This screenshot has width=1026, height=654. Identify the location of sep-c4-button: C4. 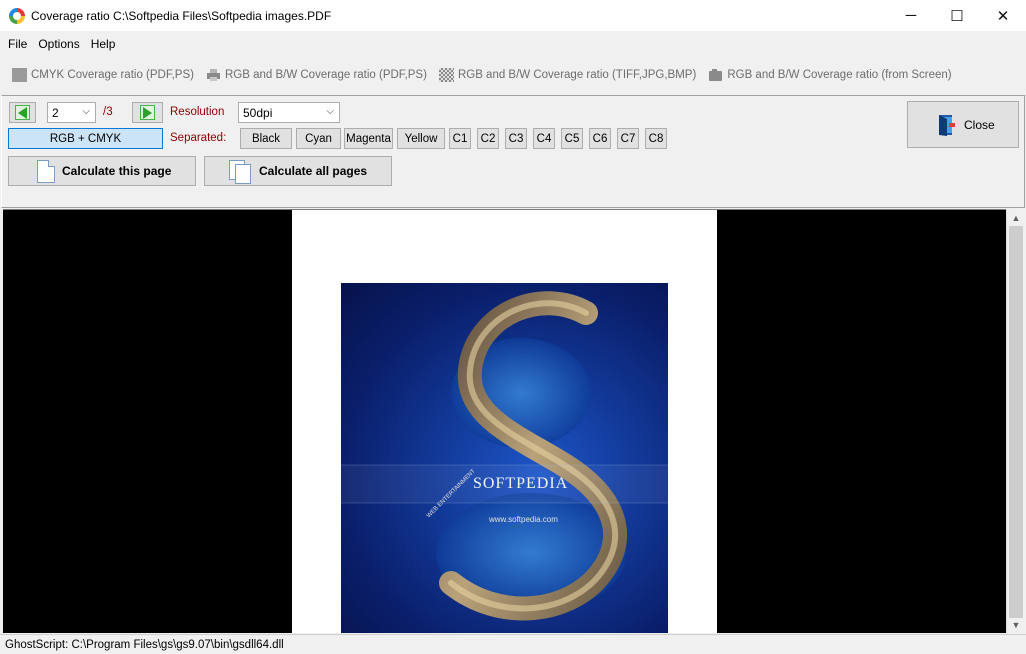
(544, 138).